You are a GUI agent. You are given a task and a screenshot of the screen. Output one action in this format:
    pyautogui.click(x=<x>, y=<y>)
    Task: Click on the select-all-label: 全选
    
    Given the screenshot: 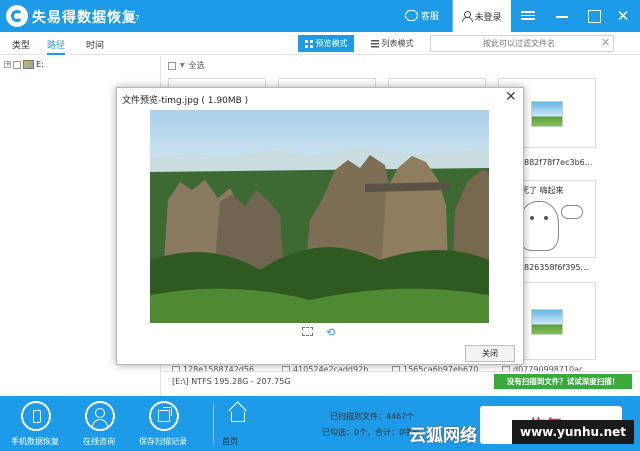 What is the action you would take?
    pyautogui.click(x=196, y=65)
    